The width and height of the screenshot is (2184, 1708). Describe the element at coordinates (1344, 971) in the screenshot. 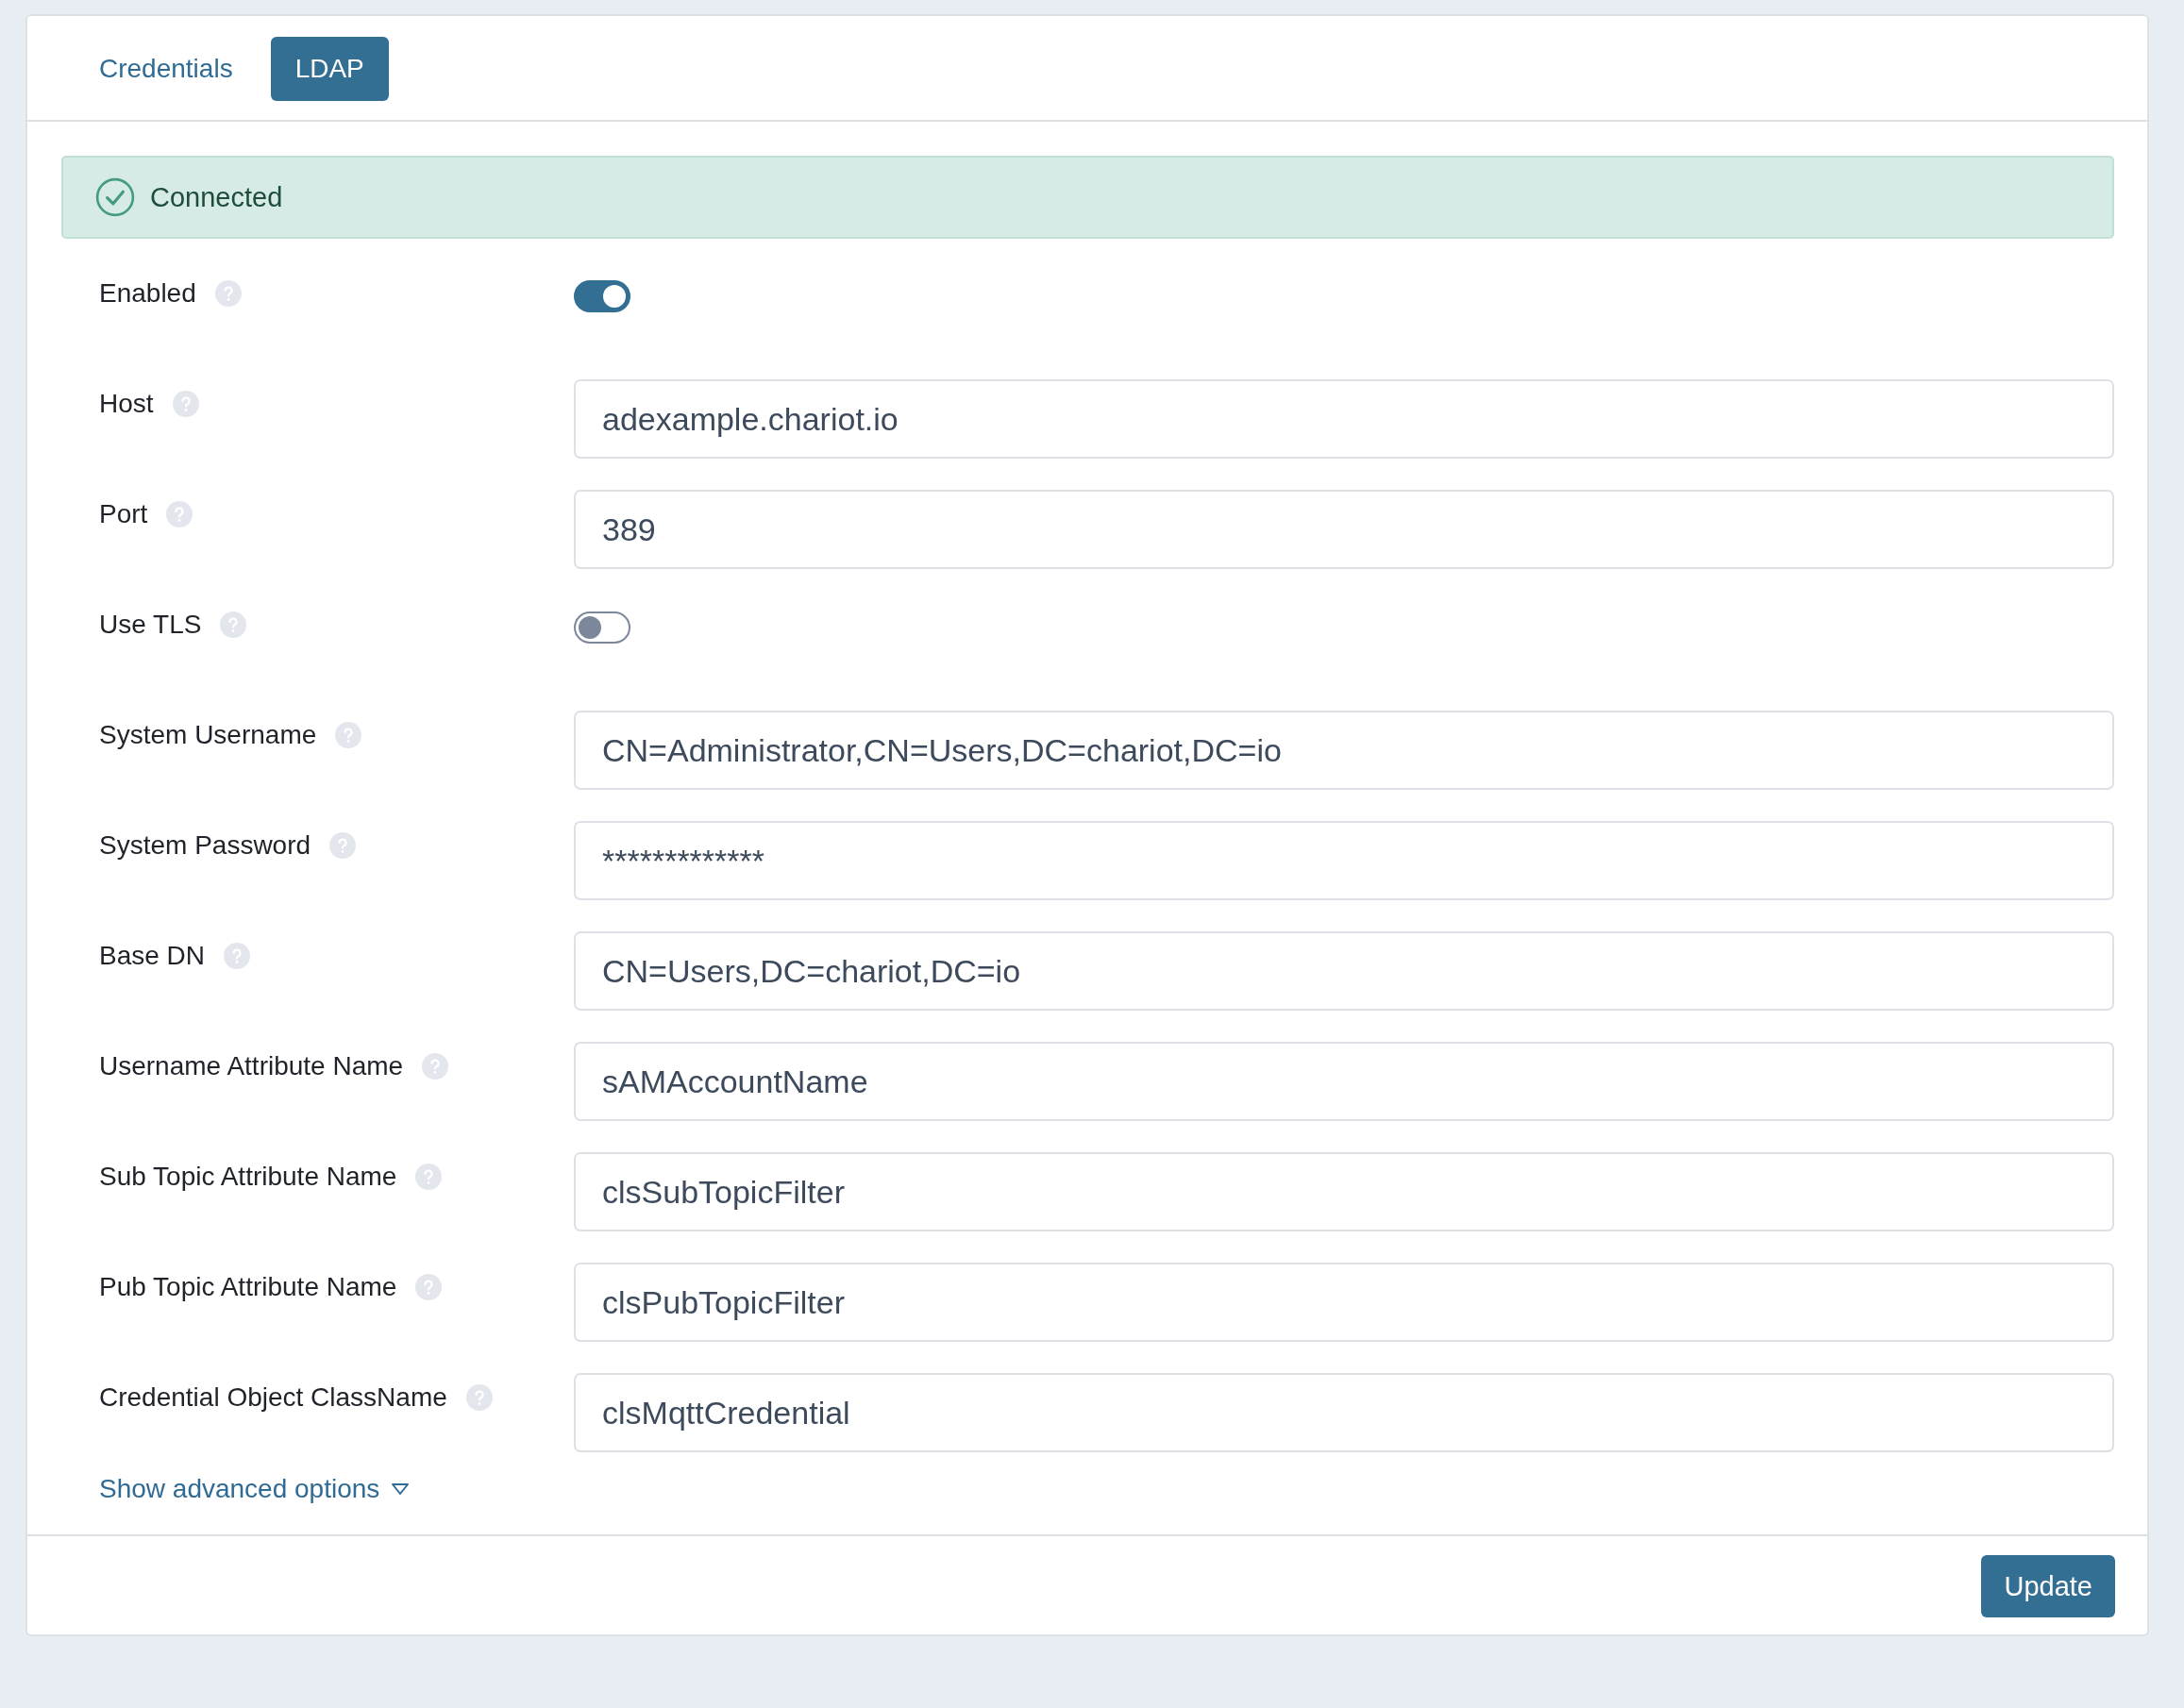

I see `text-field: CN=Users,DC=chariot,DC=io` at that location.